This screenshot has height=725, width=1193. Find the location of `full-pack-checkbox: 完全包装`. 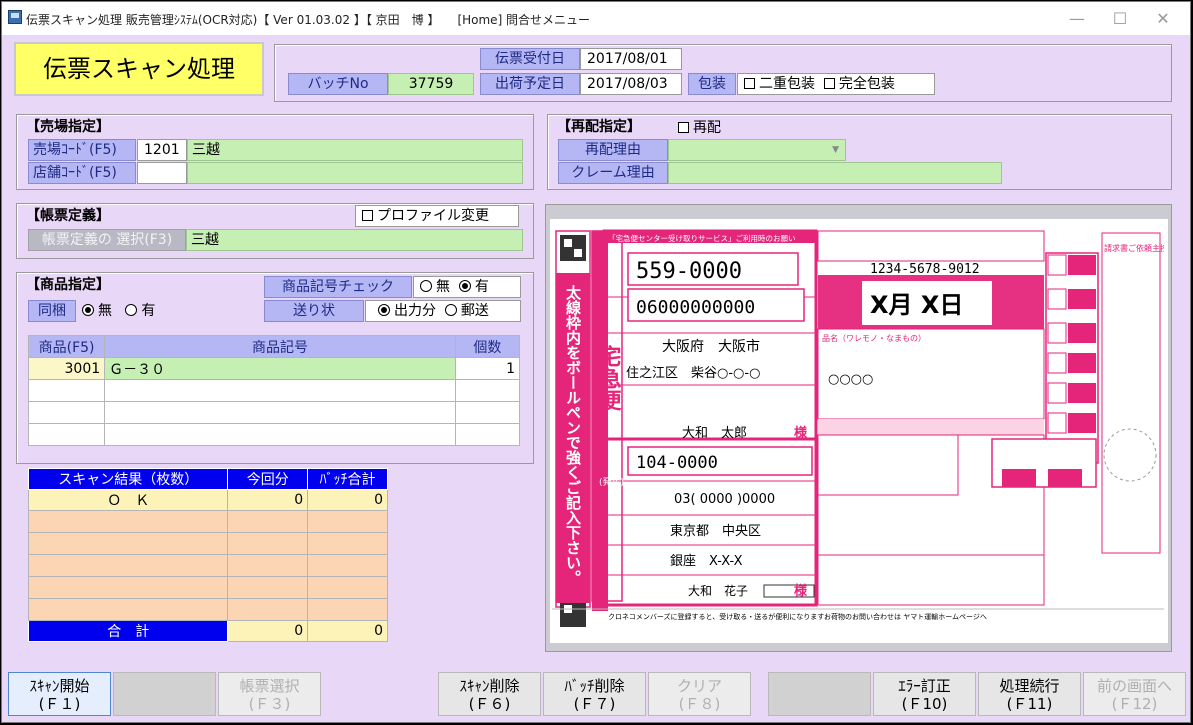

full-pack-checkbox: 完全包装 is located at coordinates (859, 84).